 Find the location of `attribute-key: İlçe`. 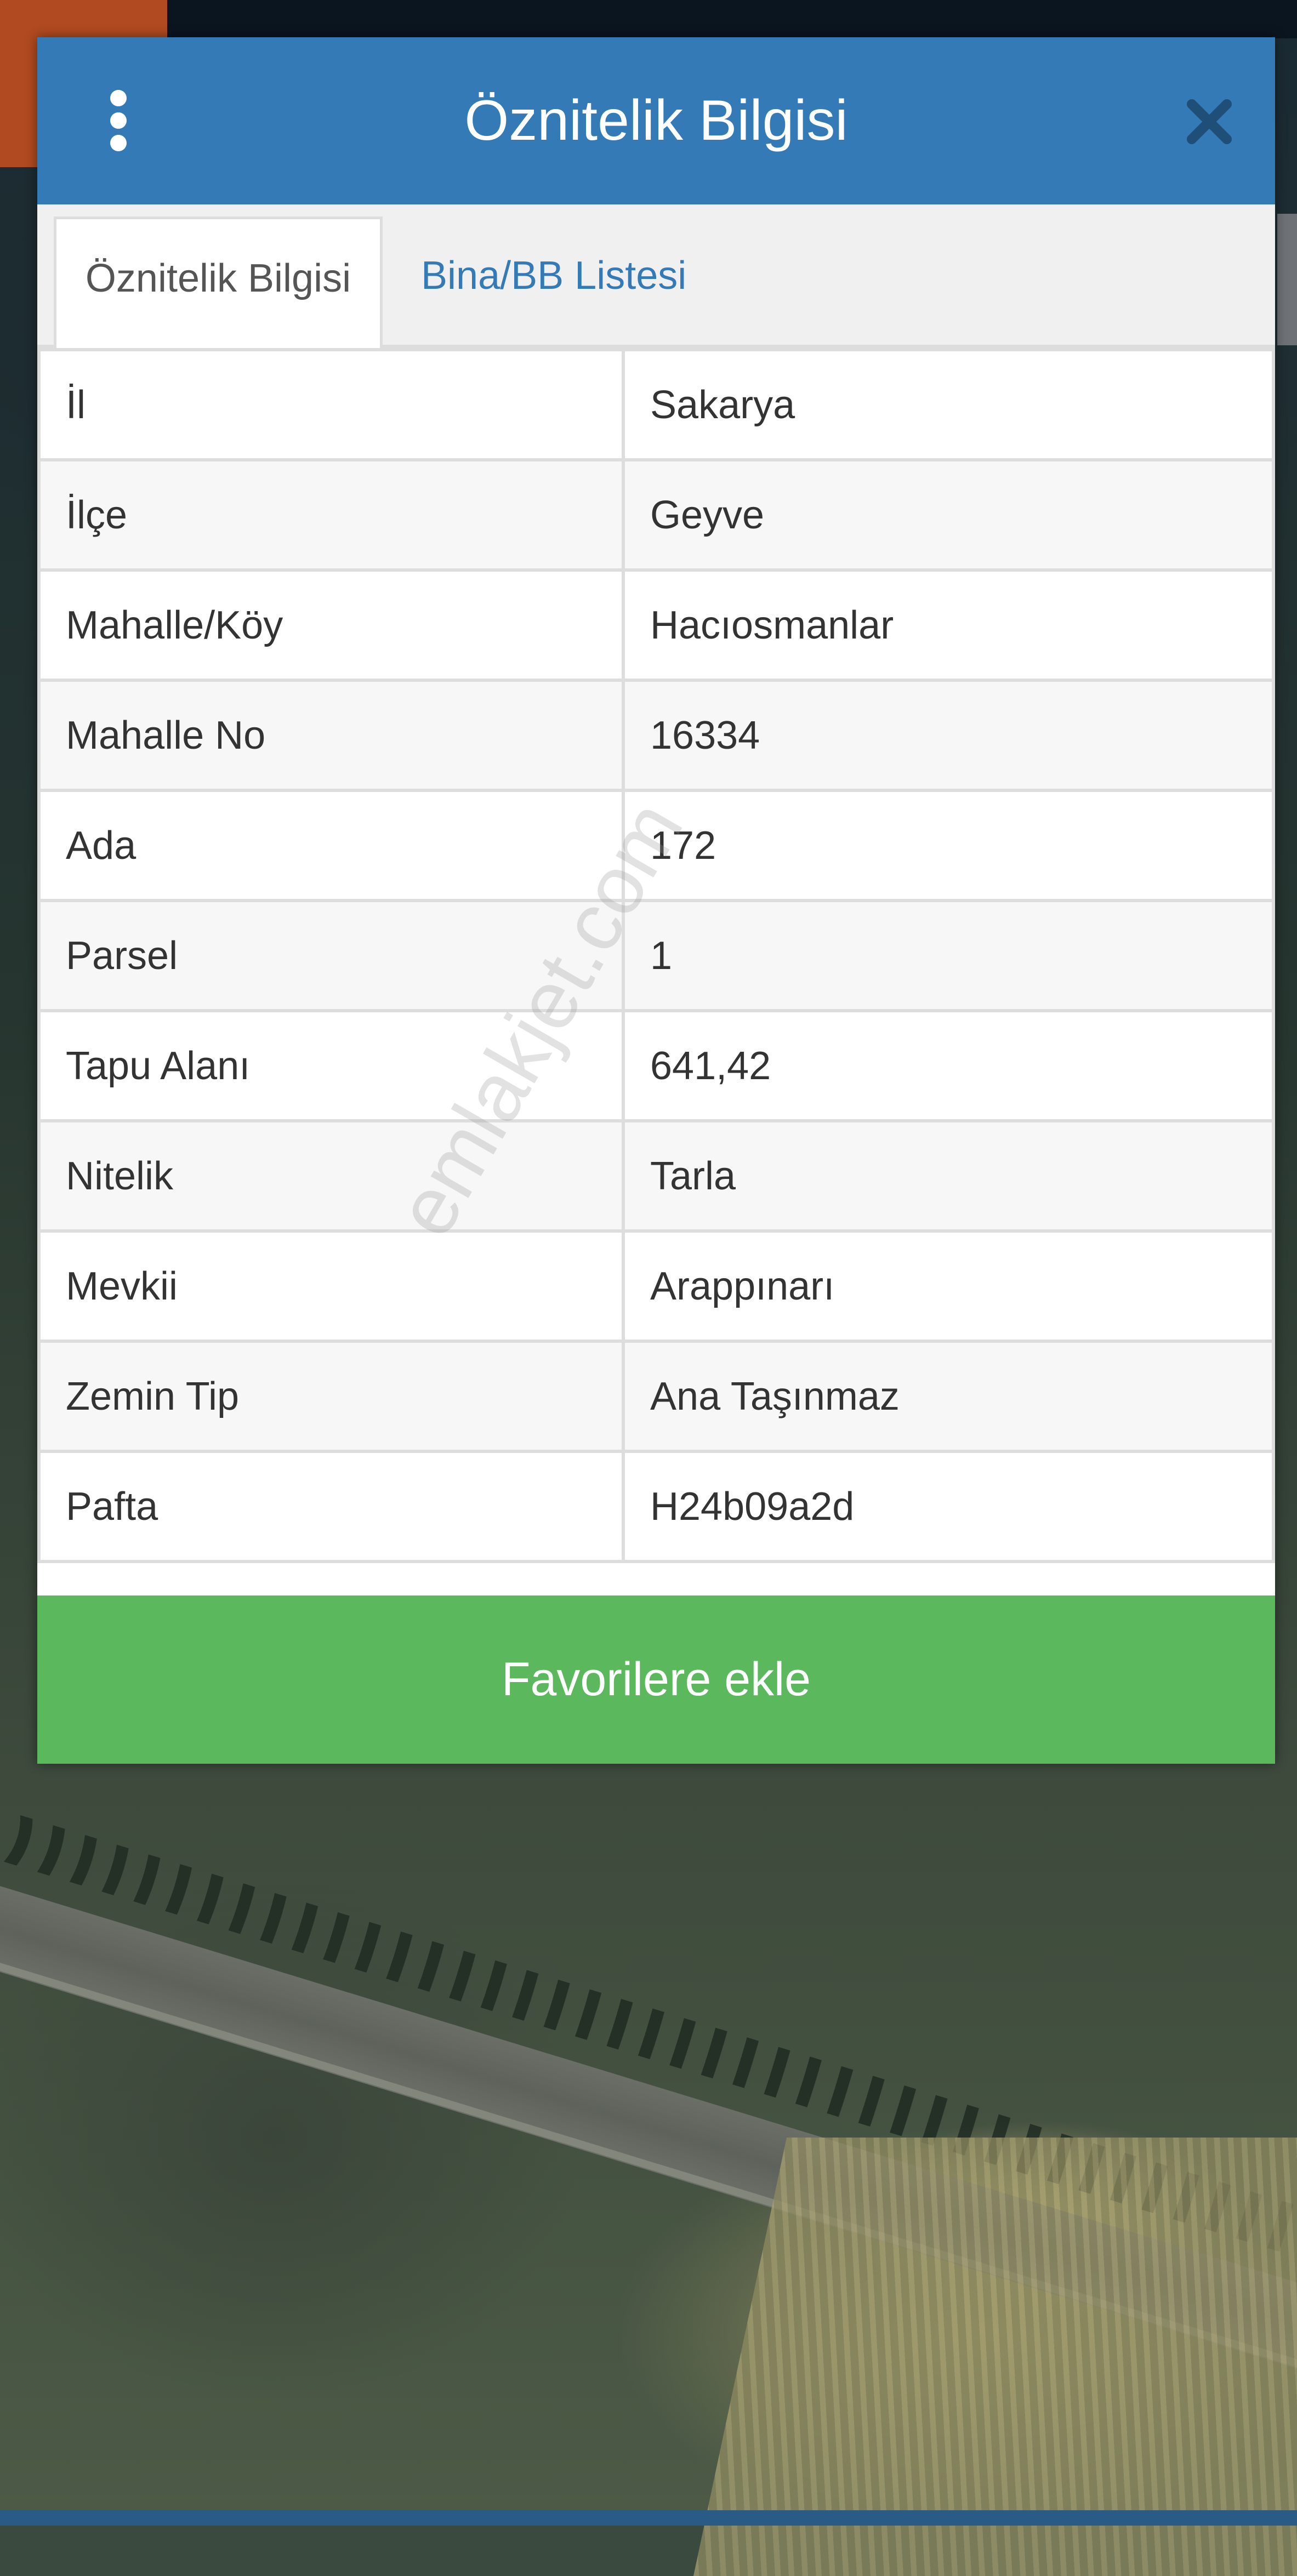

attribute-key: İlçe is located at coordinates (331, 515).